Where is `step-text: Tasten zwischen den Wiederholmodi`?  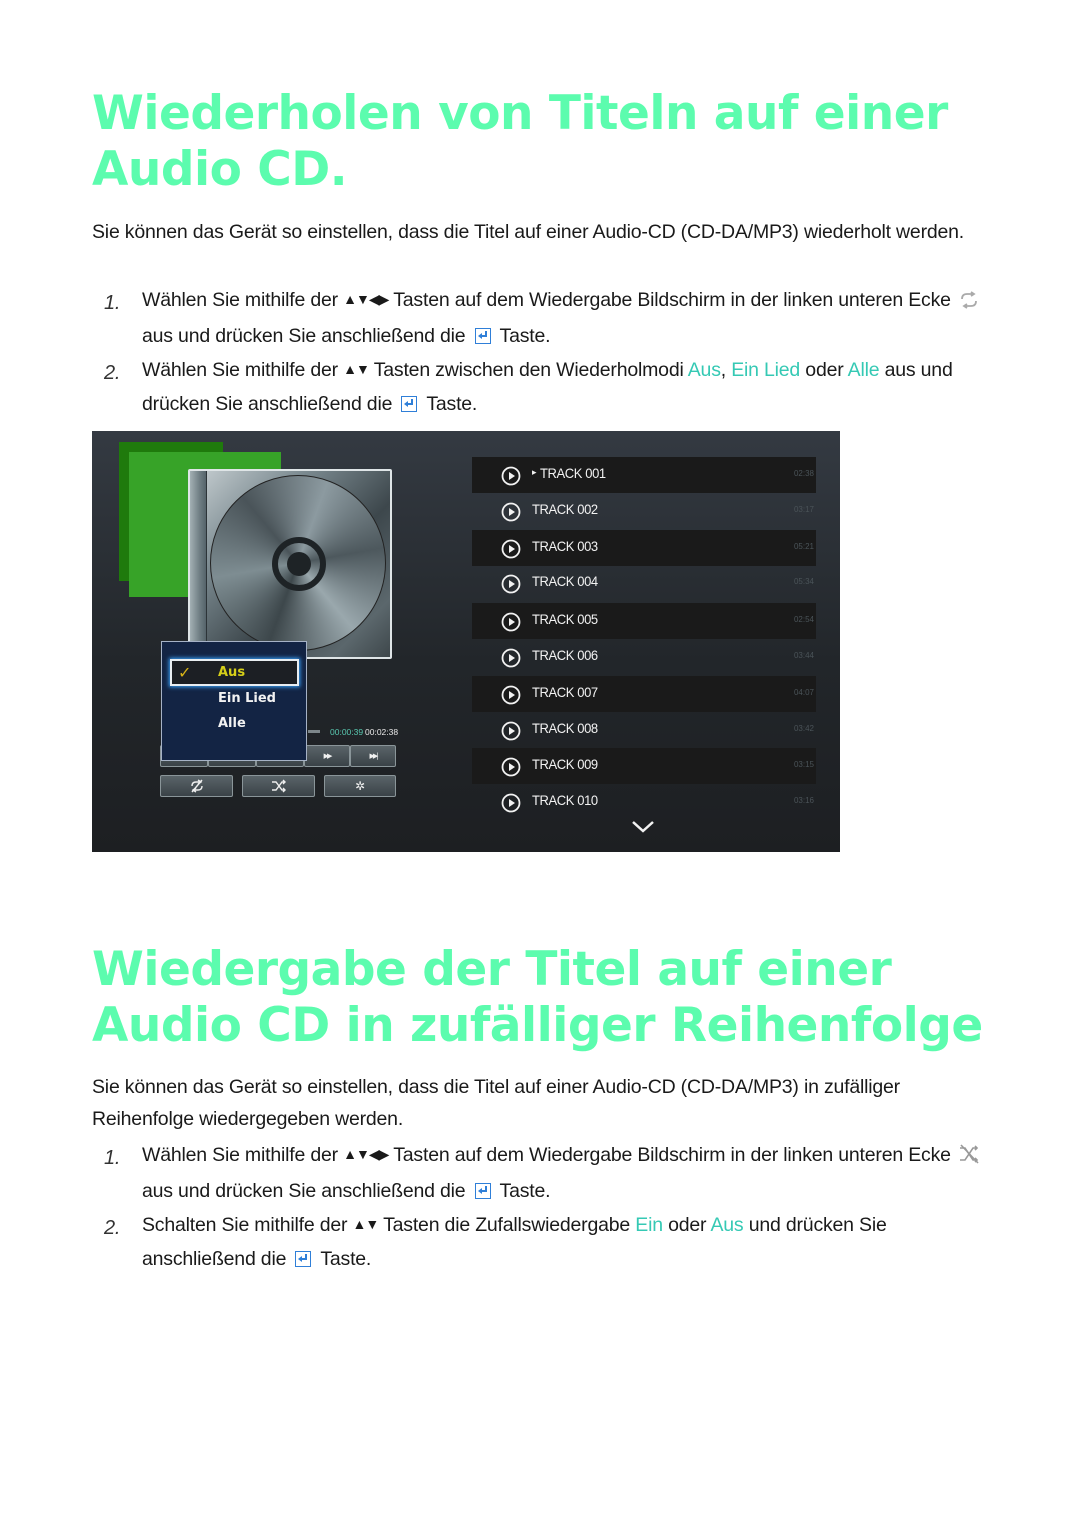 step-text: Tasten zwischen den Wiederholmodi is located at coordinates (528, 370).